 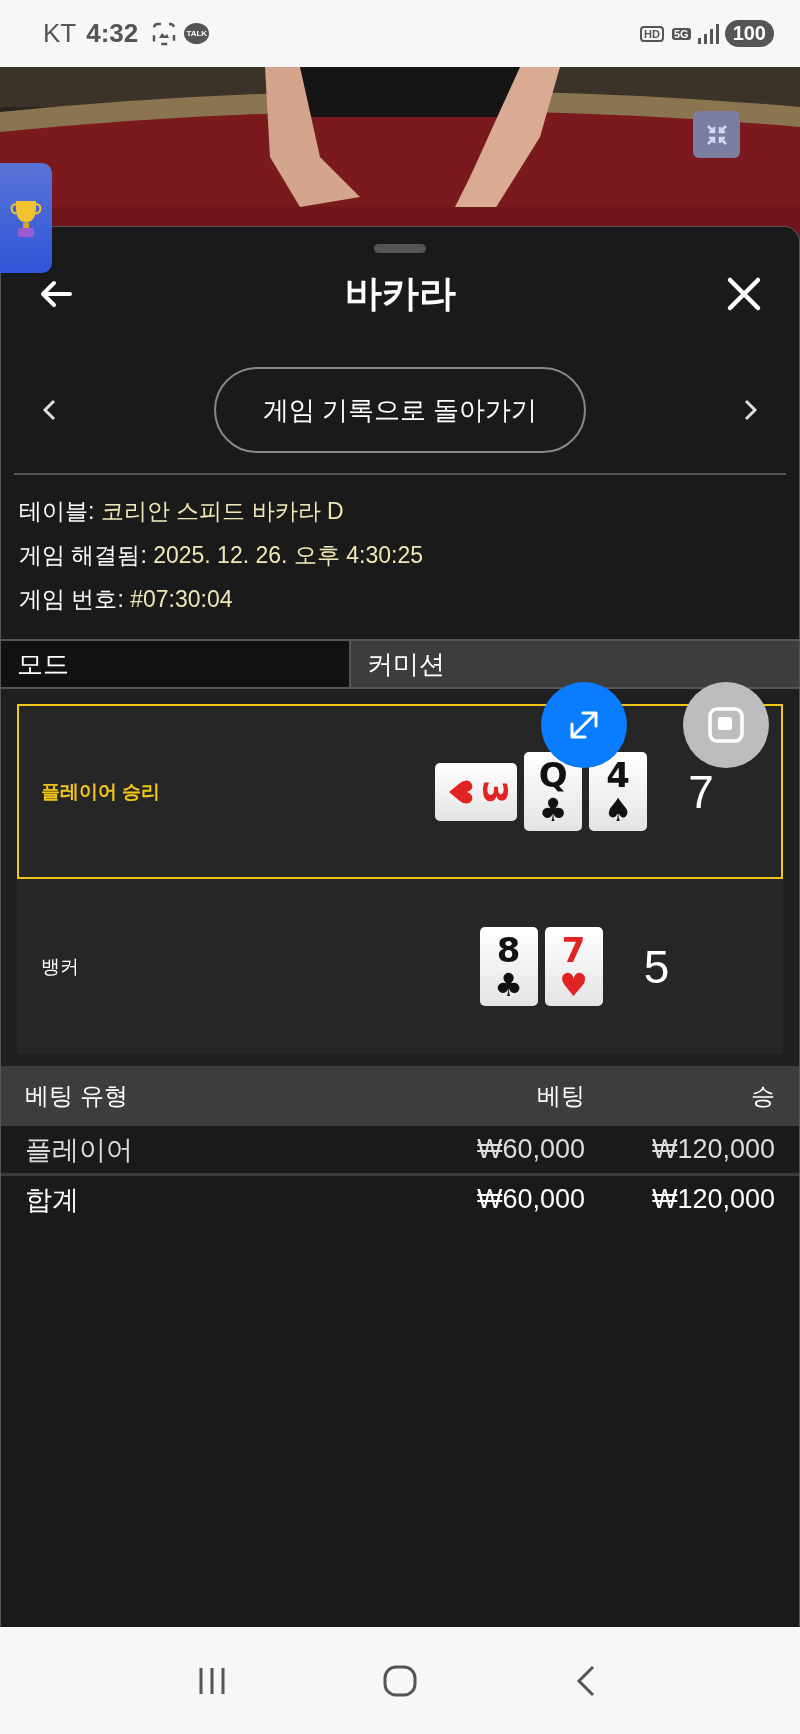 I want to click on minimize-button, so click(x=716, y=134).